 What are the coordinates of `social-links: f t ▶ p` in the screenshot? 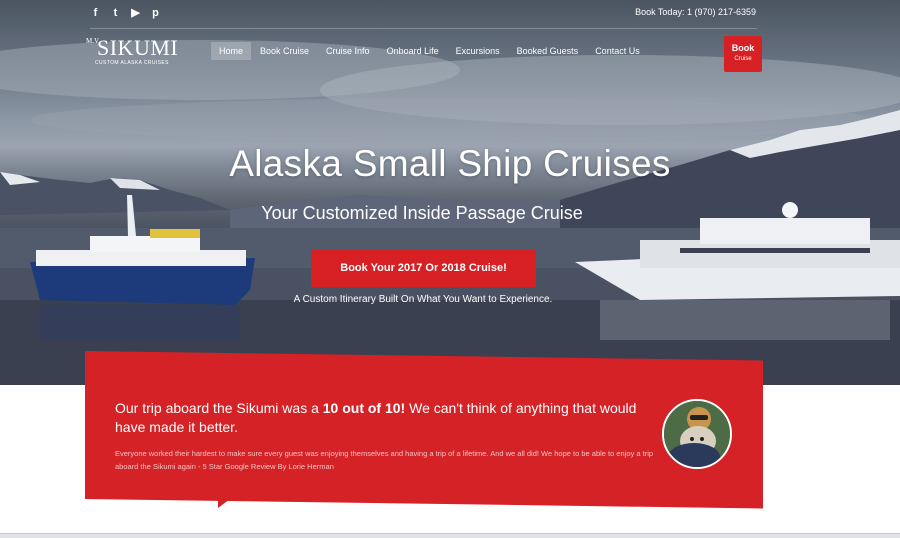 It's located at (125, 13).